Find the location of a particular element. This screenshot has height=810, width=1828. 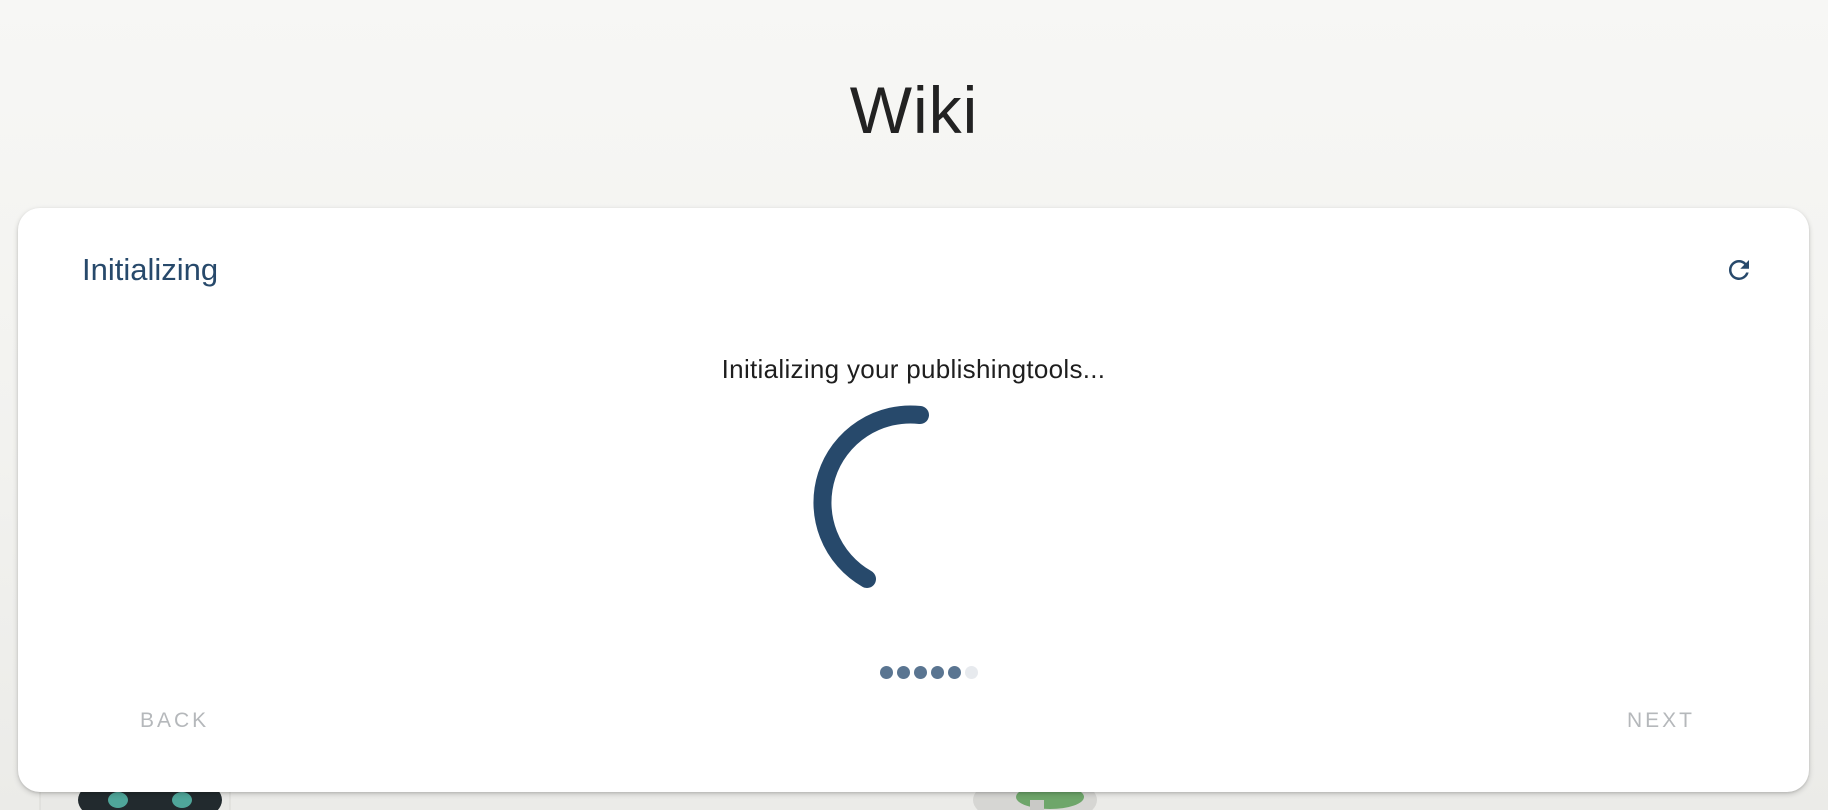

progress-dot-pending is located at coordinates (971, 672).